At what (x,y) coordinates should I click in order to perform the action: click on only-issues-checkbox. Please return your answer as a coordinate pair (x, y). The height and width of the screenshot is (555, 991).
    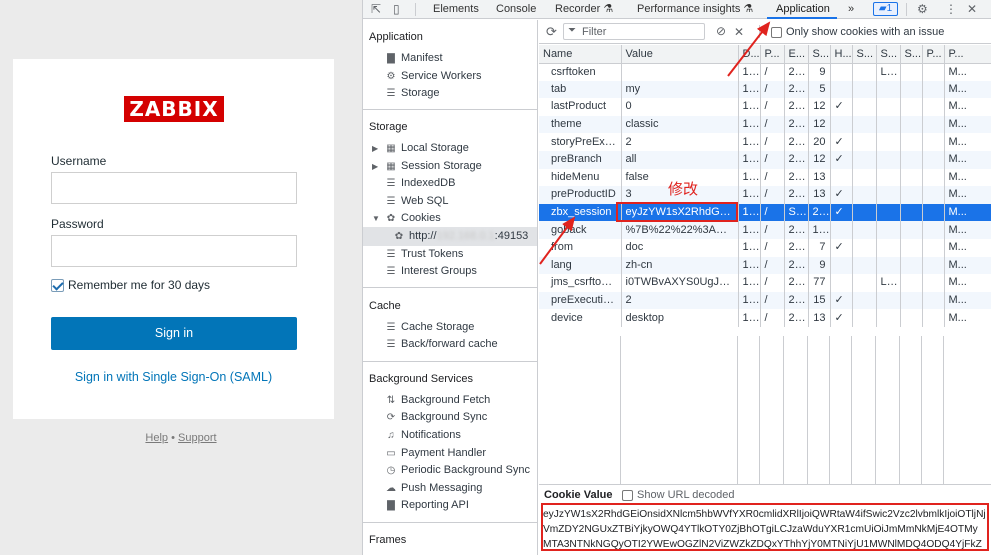
    Looking at the image, I should click on (776, 32).